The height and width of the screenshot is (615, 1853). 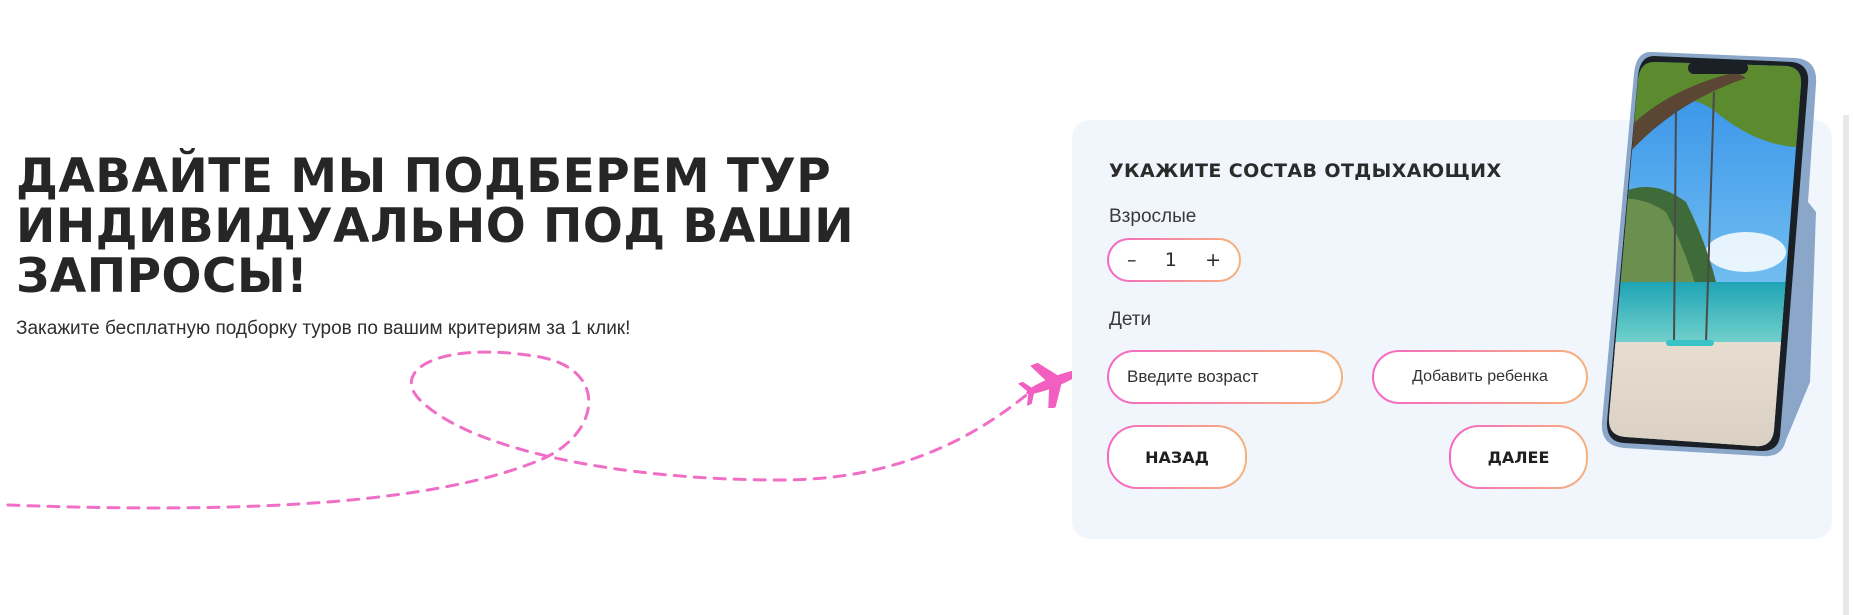 What do you see at coordinates (1177, 457) in the screenshot?
I see `back-button: НАЗАД` at bounding box center [1177, 457].